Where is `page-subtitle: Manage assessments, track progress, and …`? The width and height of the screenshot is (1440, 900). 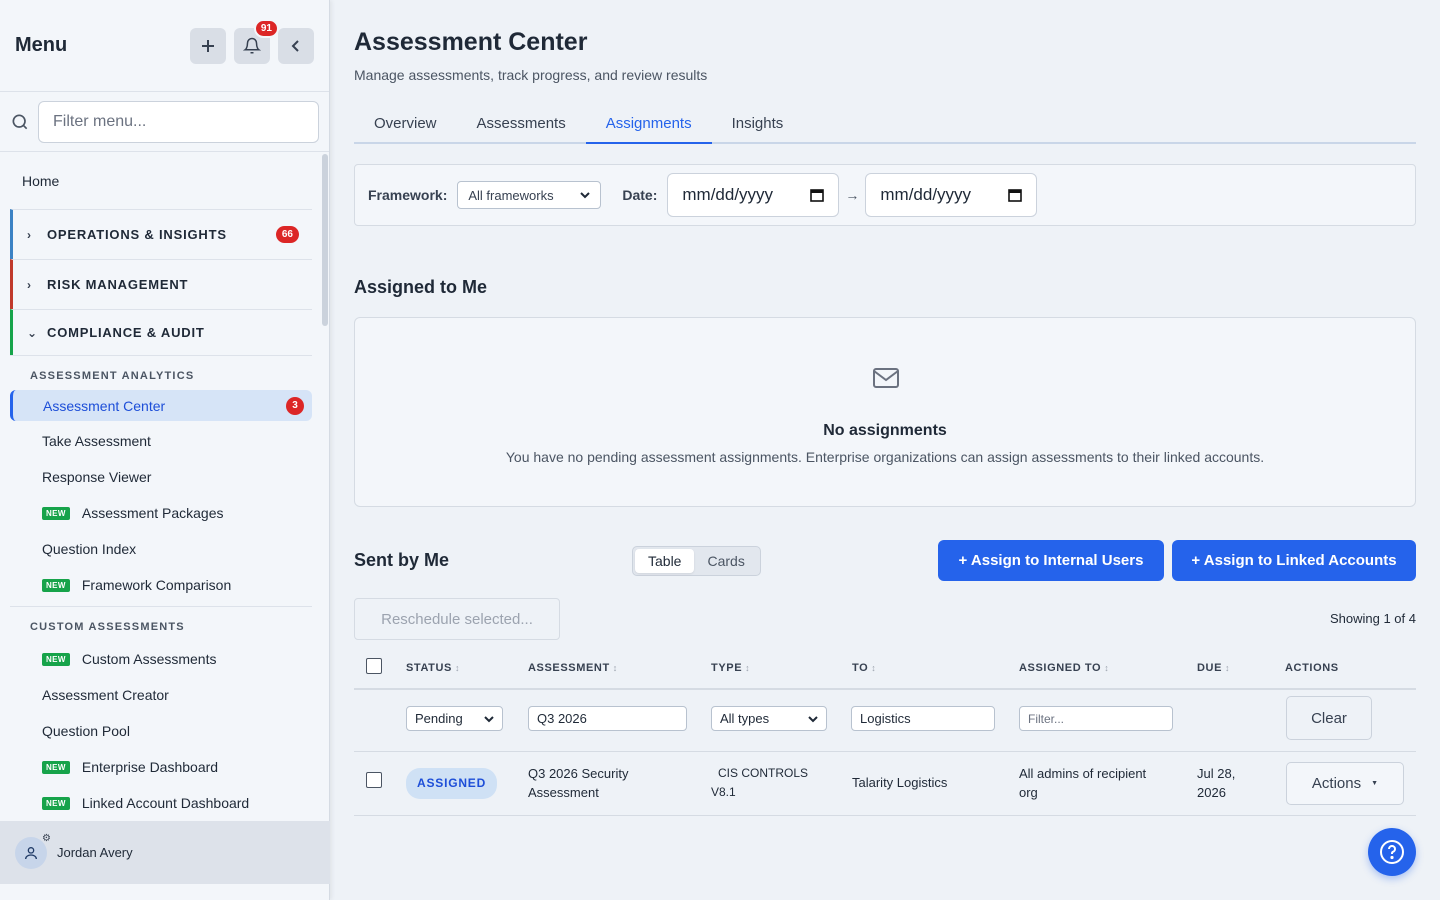
page-subtitle: Manage assessments, track progress, and … is located at coordinates (531, 75).